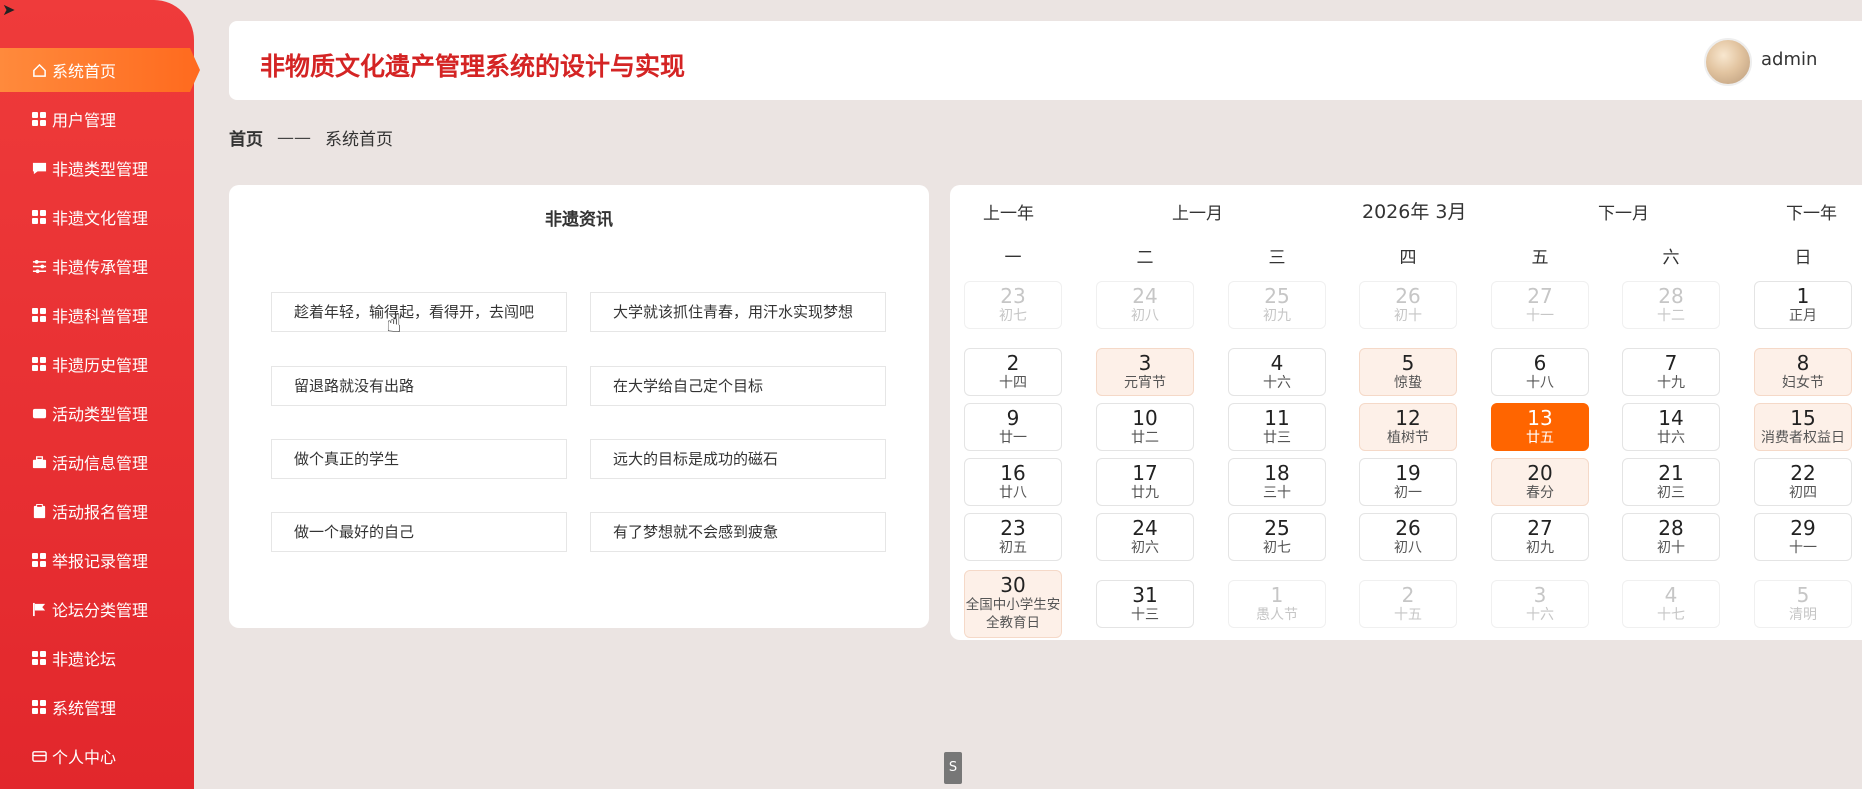 This screenshot has width=1862, height=789. What do you see at coordinates (97, 119) in the screenshot?
I see `sidebar-item: 用户管理` at bounding box center [97, 119].